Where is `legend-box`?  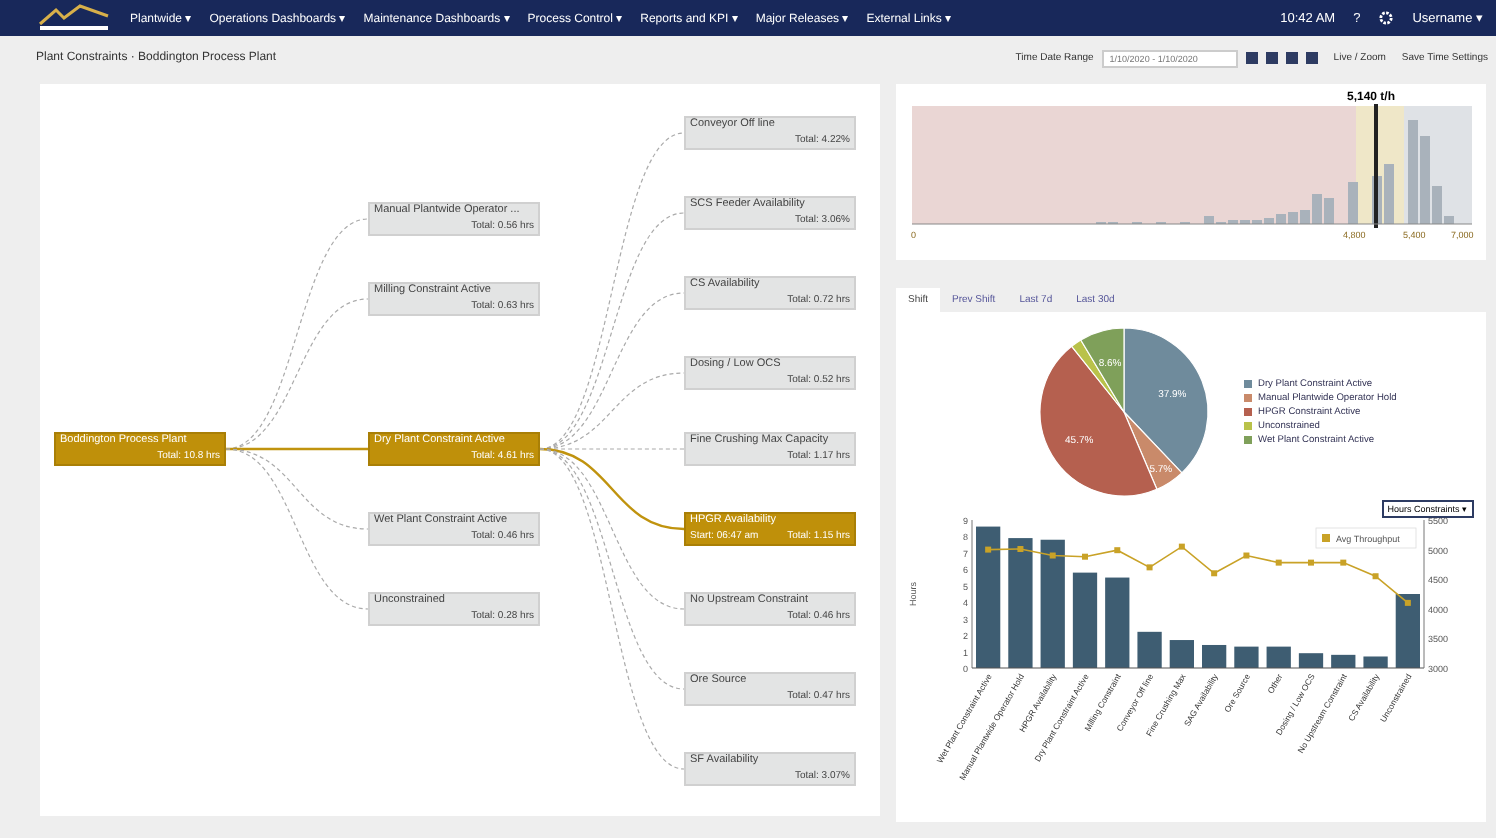
legend-box is located at coordinates (1366, 538).